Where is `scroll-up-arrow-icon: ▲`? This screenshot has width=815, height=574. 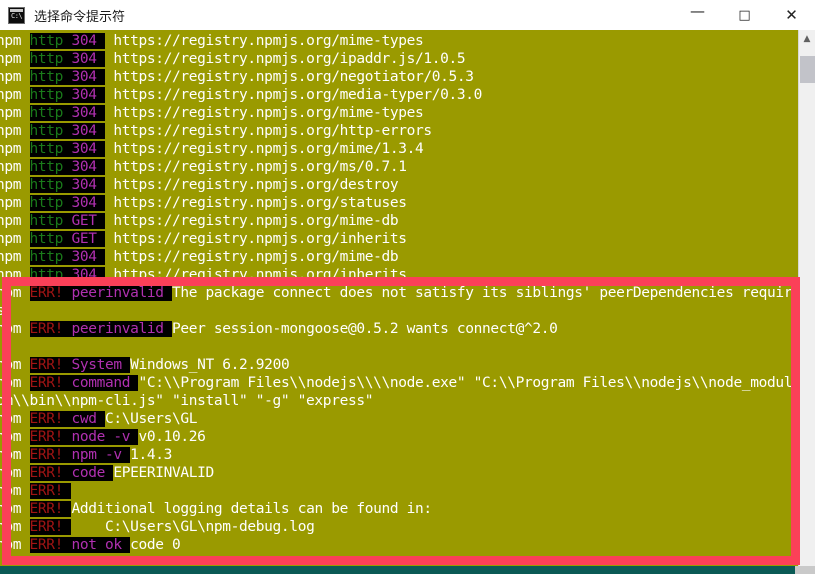
scroll-up-arrow-icon: ▲ is located at coordinates (807, 38).